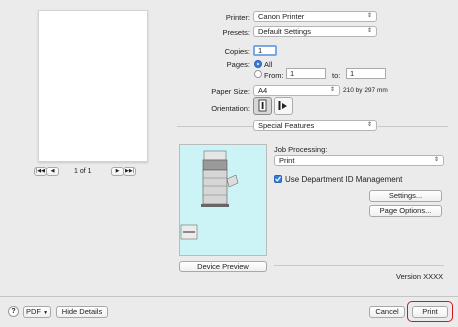  I want to click on pager: |◀◀ ◀ 1 of 1 ▶ ▶▶|, so click(92, 172).